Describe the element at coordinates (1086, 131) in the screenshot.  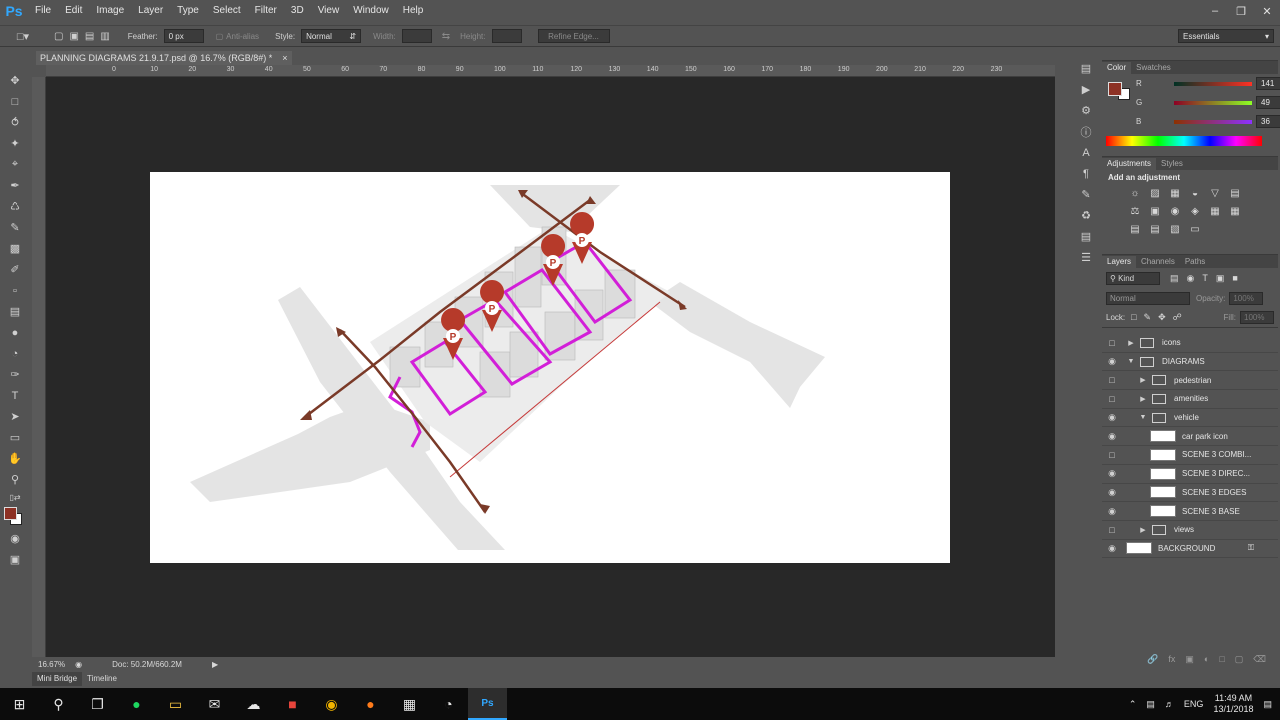
I see `info-panel-icon: ⓘ` at that location.